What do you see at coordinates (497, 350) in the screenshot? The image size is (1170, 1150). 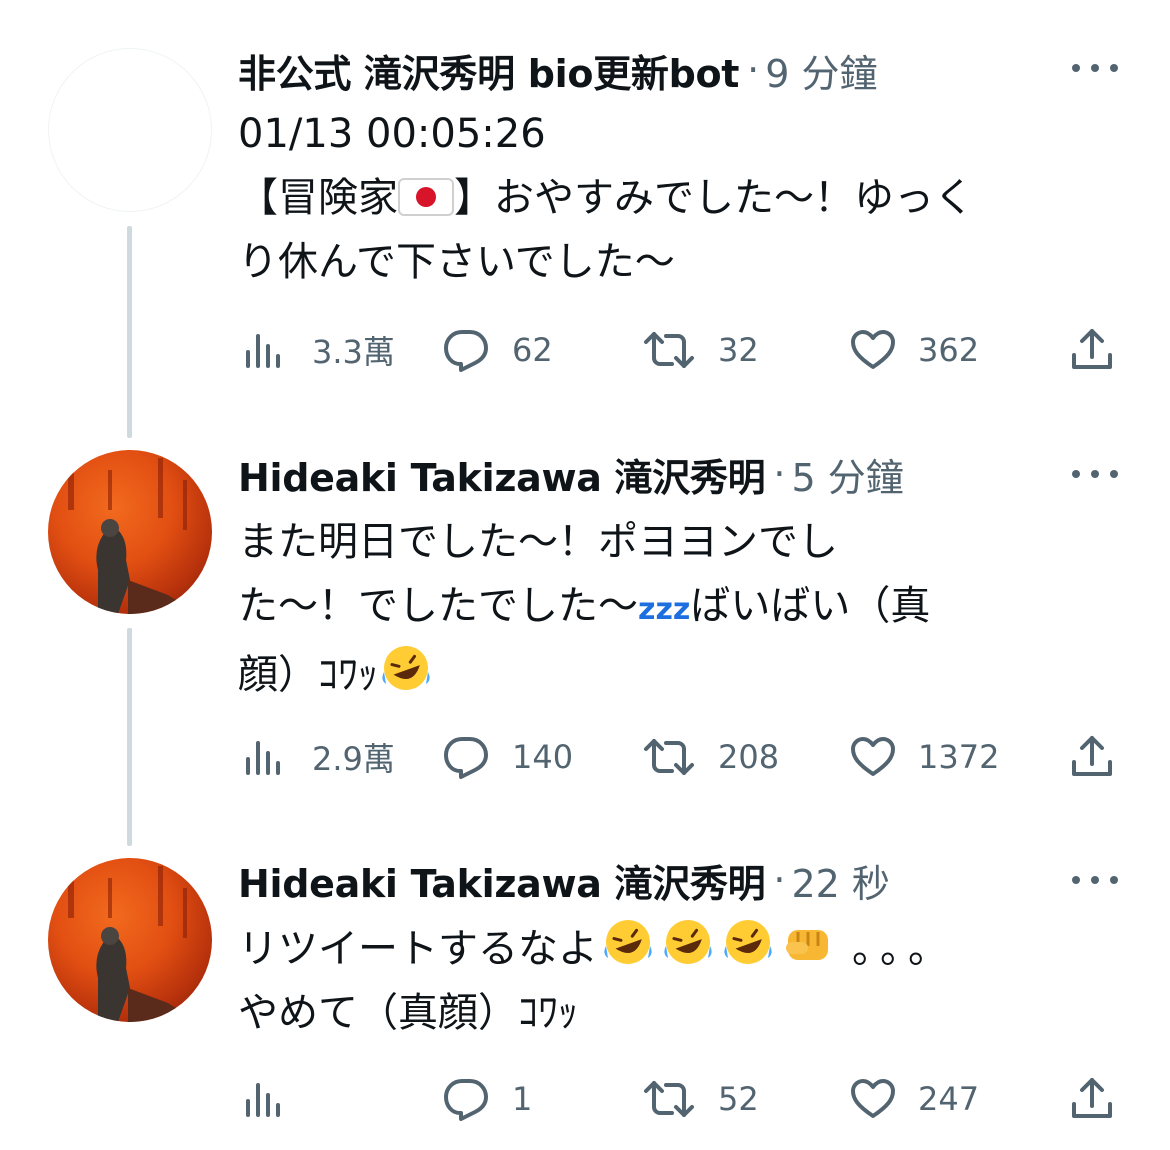 I see `reply-button: 62` at bounding box center [497, 350].